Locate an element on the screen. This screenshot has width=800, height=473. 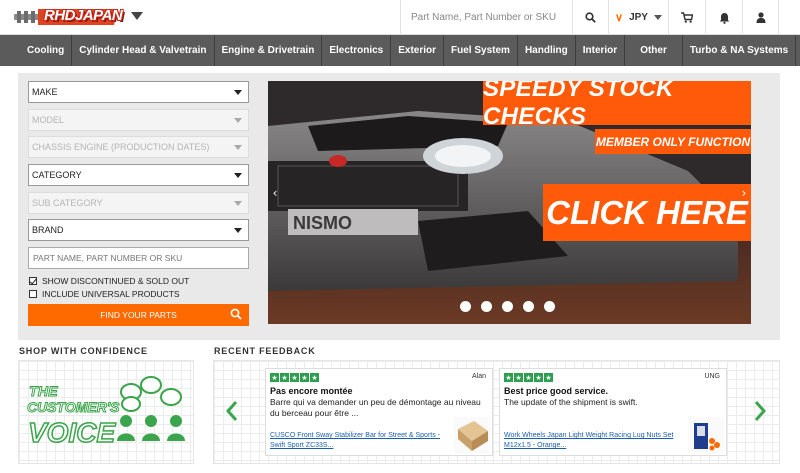
feedback-prev-icon is located at coordinates (232, 411).